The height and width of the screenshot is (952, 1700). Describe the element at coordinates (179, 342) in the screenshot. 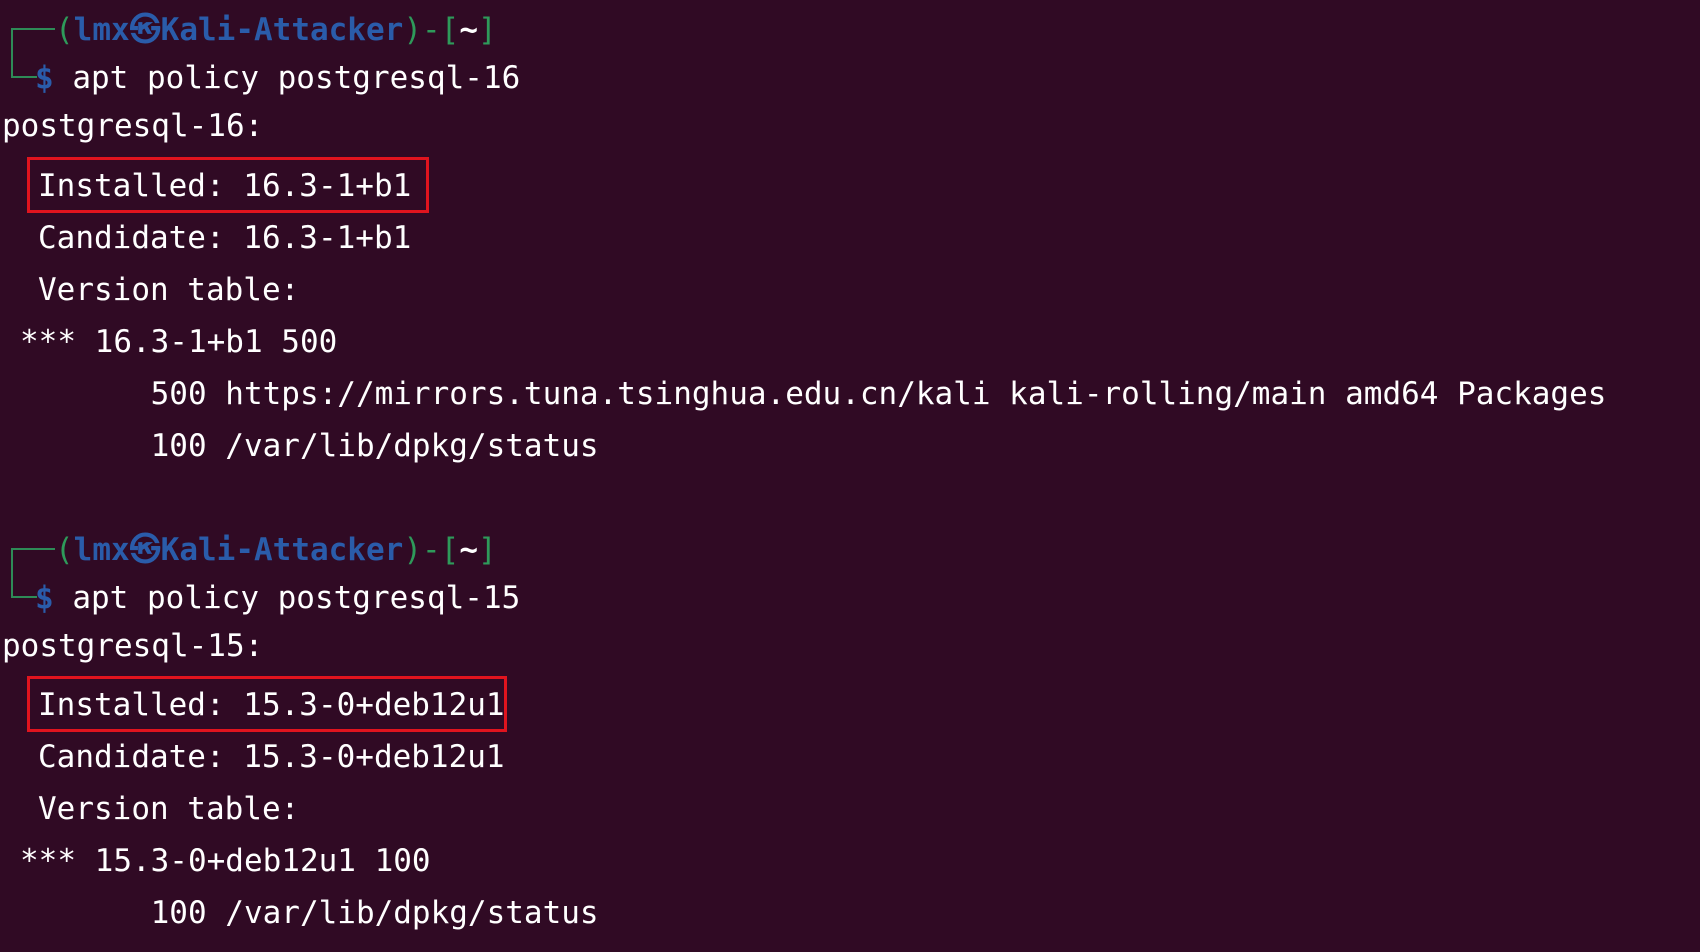

I see `version-entry: *** 16.3-1+b1 500` at that location.